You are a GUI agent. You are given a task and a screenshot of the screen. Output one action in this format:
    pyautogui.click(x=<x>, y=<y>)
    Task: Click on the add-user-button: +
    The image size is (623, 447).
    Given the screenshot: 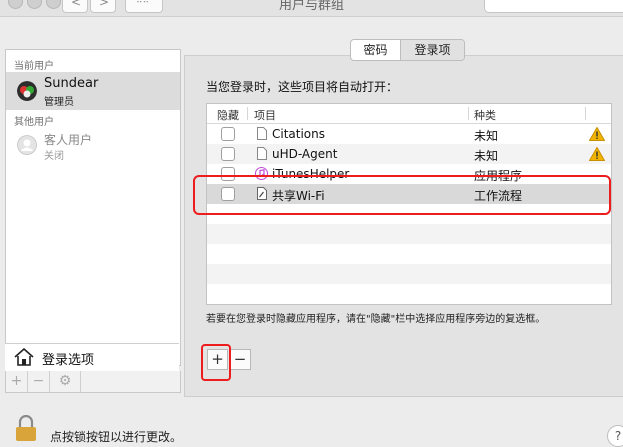 What is the action you would take?
    pyautogui.click(x=17, y=381)
    